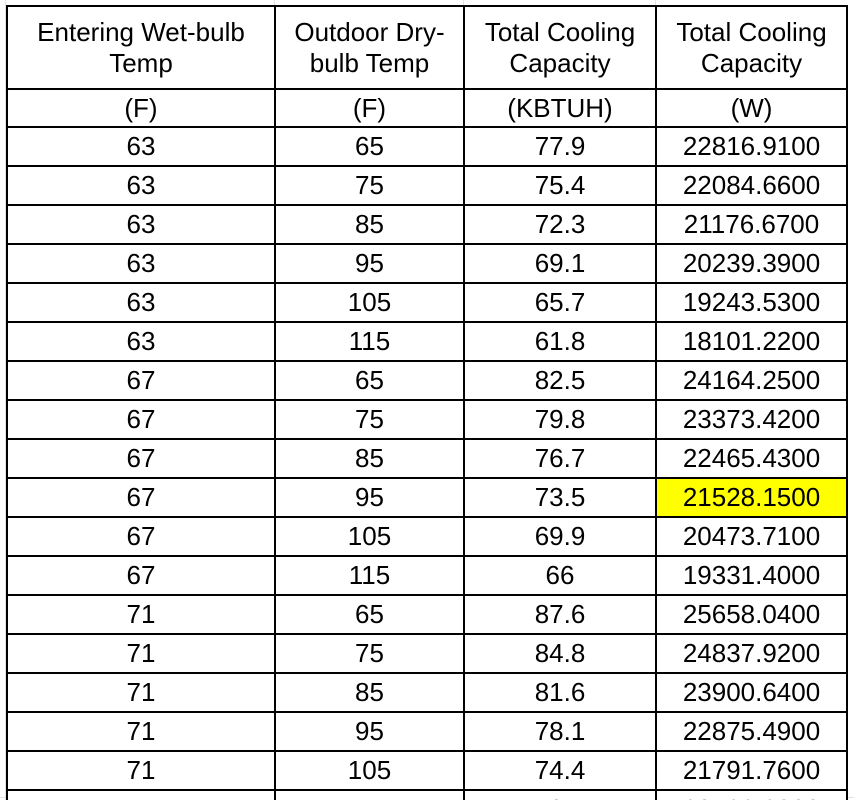  I want to click on table-cell: 20532.2900, so click(751, 794).